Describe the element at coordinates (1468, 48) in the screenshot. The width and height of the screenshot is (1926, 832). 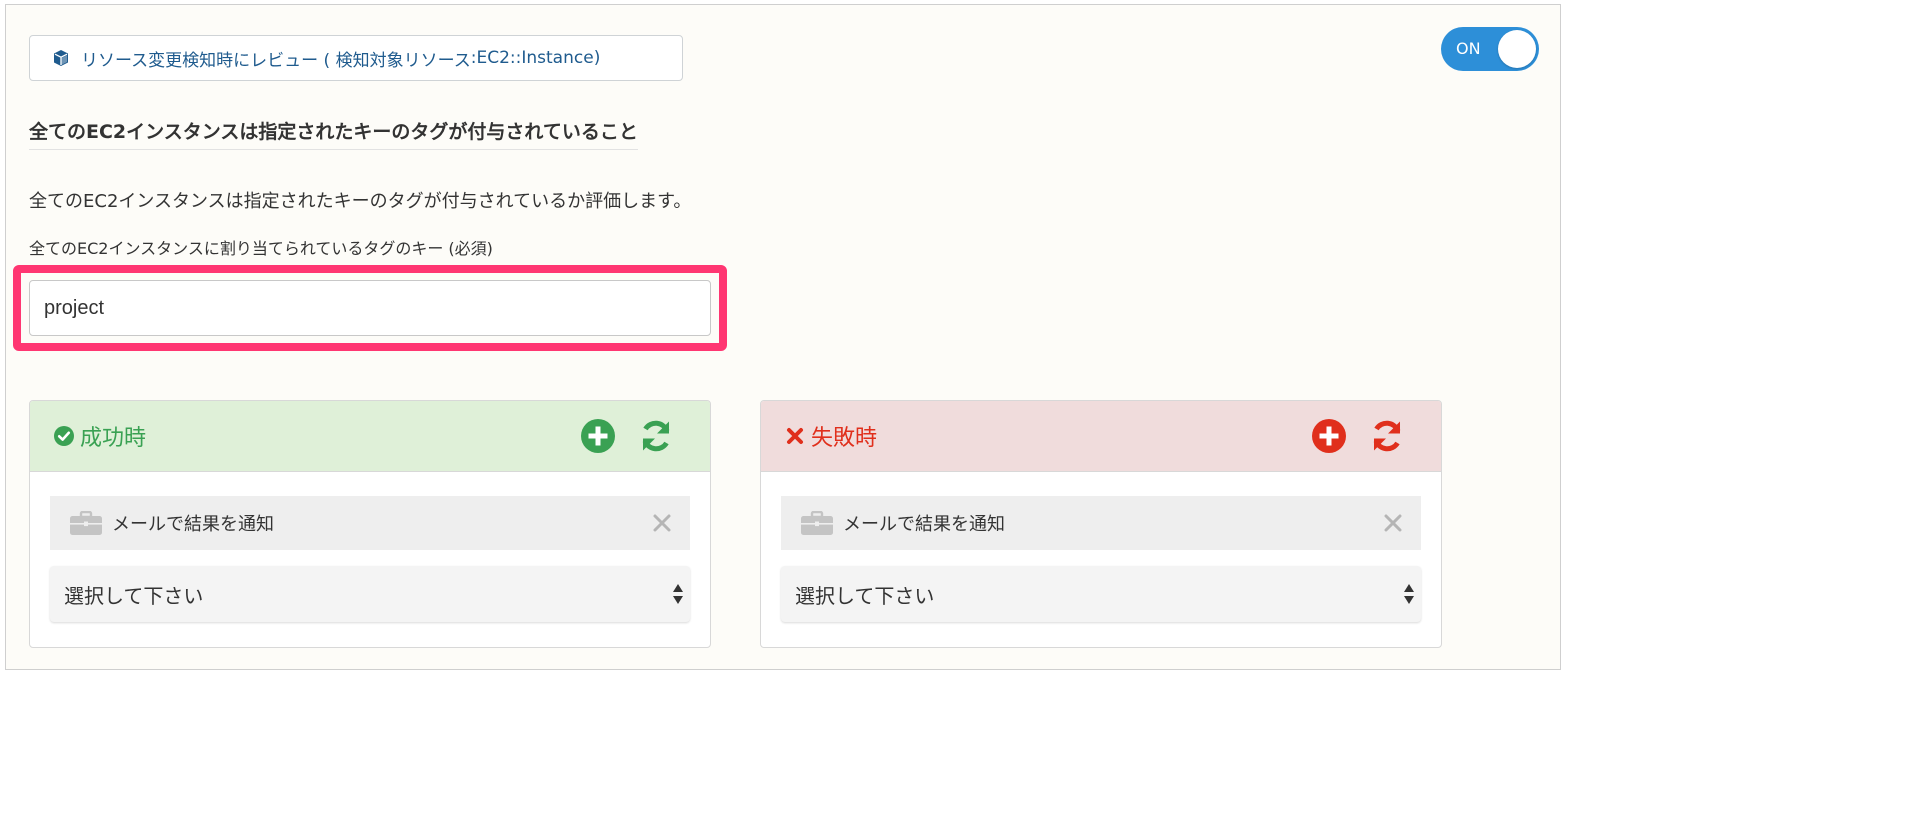
I see `toggle-label: ON` at that location.